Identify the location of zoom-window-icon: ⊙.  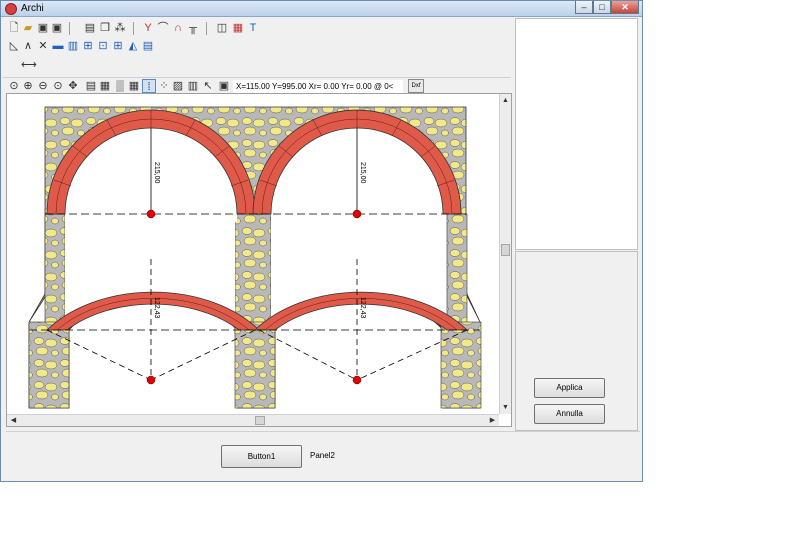
(58, 86).